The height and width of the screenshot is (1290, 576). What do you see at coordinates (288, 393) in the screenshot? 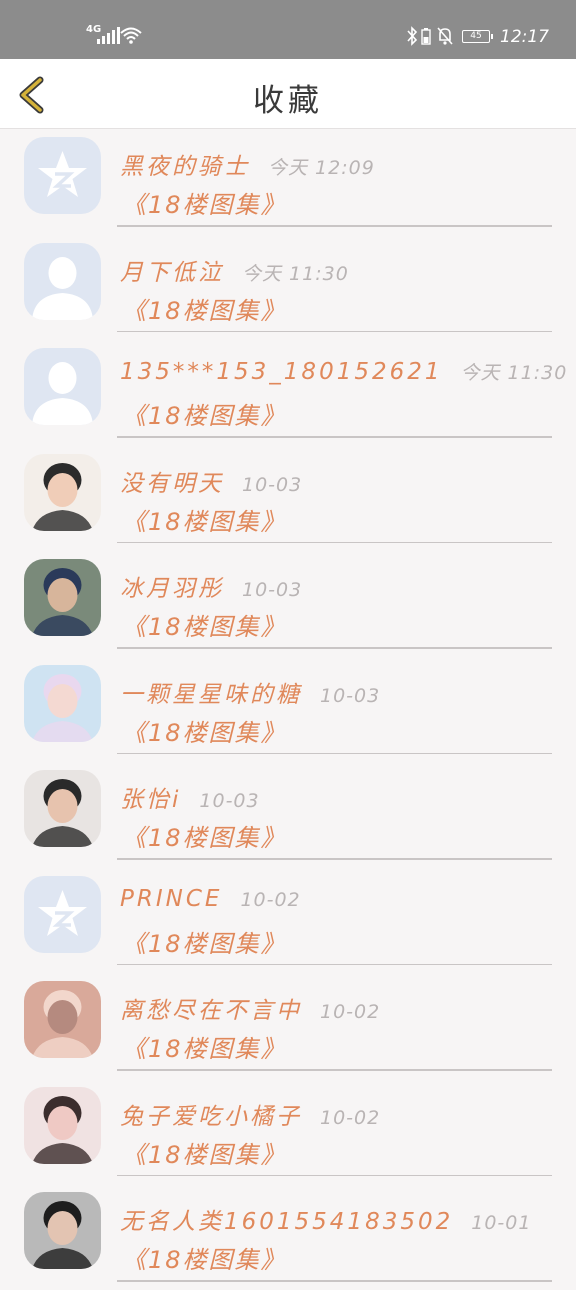
I see `favorite-item: 135***153_180152621 今天 11:30 《18楼图集》` at bounding box center [288, 393].